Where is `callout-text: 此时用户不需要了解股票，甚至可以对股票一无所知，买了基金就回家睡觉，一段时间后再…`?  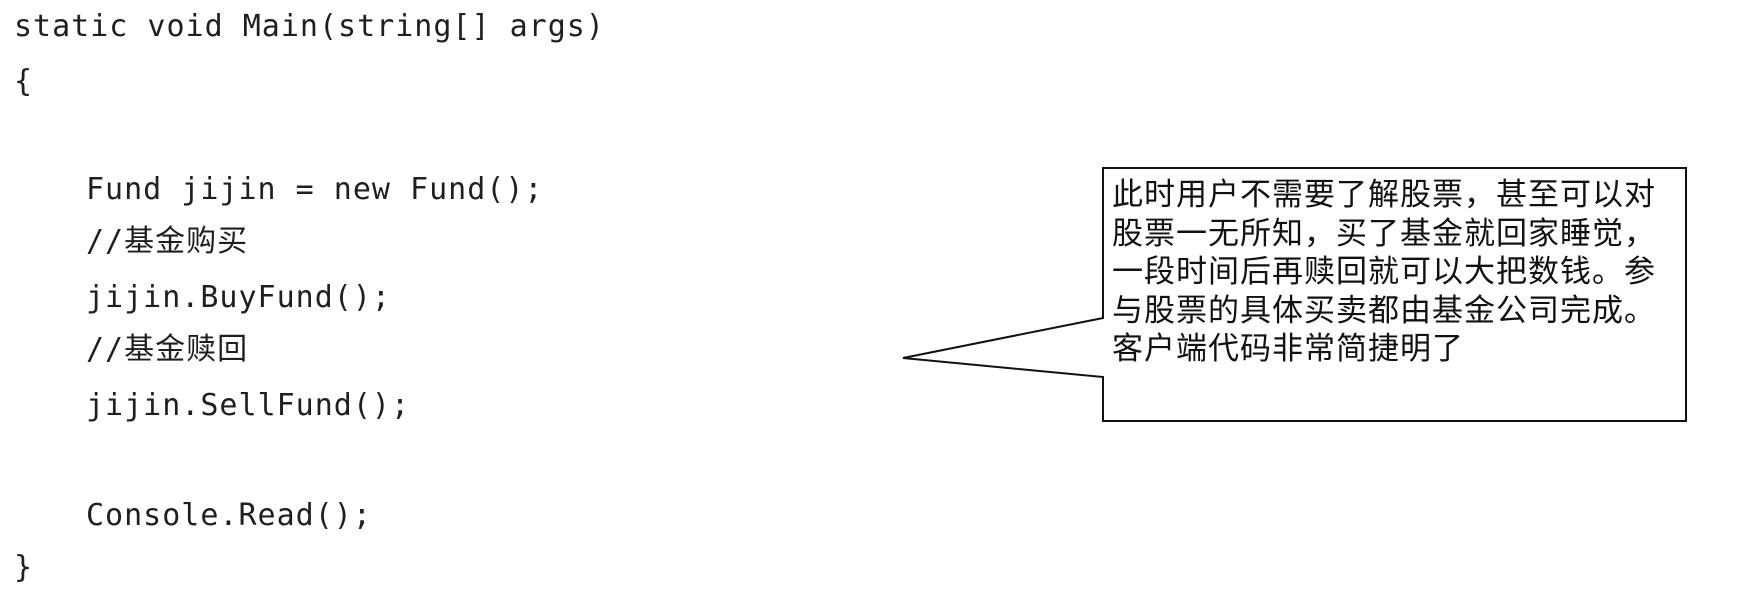 callout-text: 此时用户不需要了解股票，甚至可以对股票一无所知，买了基金就回家睡觉，一段时间后再… is located at coordinates (1384, 272).